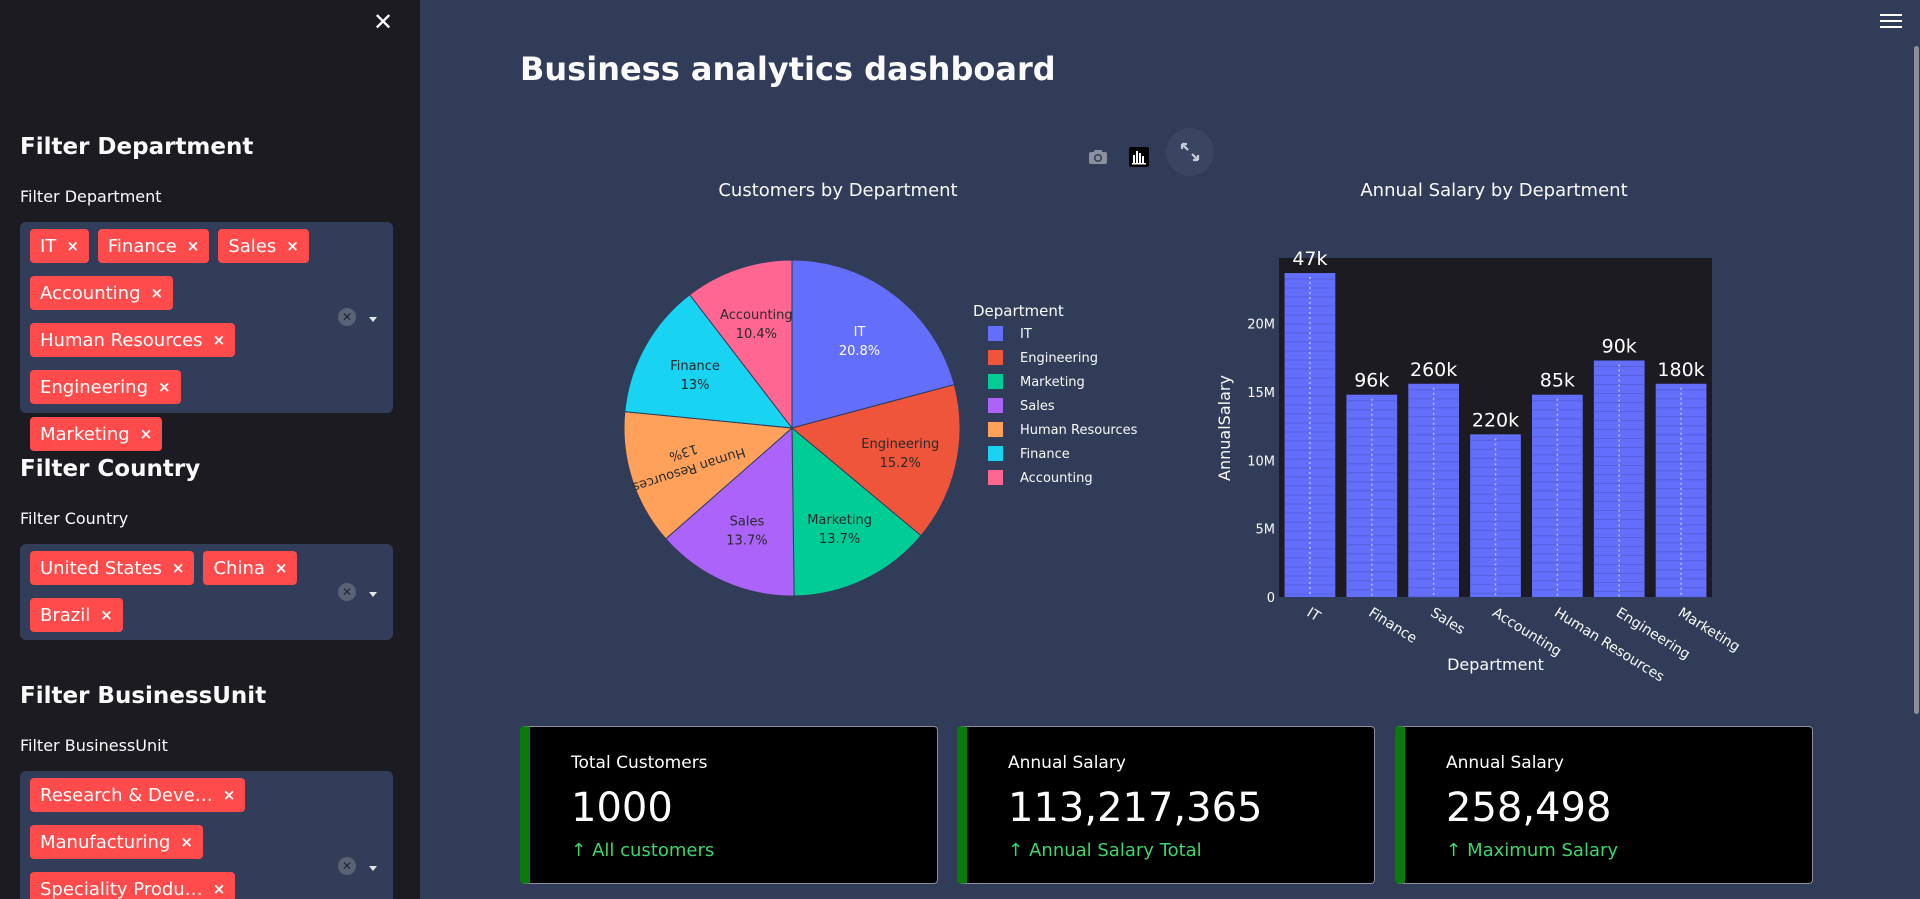 Image resolution: width=1920 pixels, height=899 pixels. Describe the element at coordinates (1271, 598) in the screenshot. I see `y-tick-label: 0` at that location.